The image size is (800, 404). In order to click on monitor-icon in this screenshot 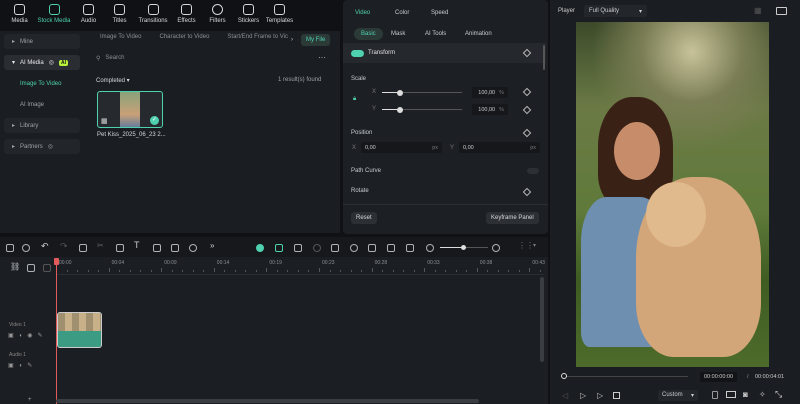, I will do `click(731, 394)`.